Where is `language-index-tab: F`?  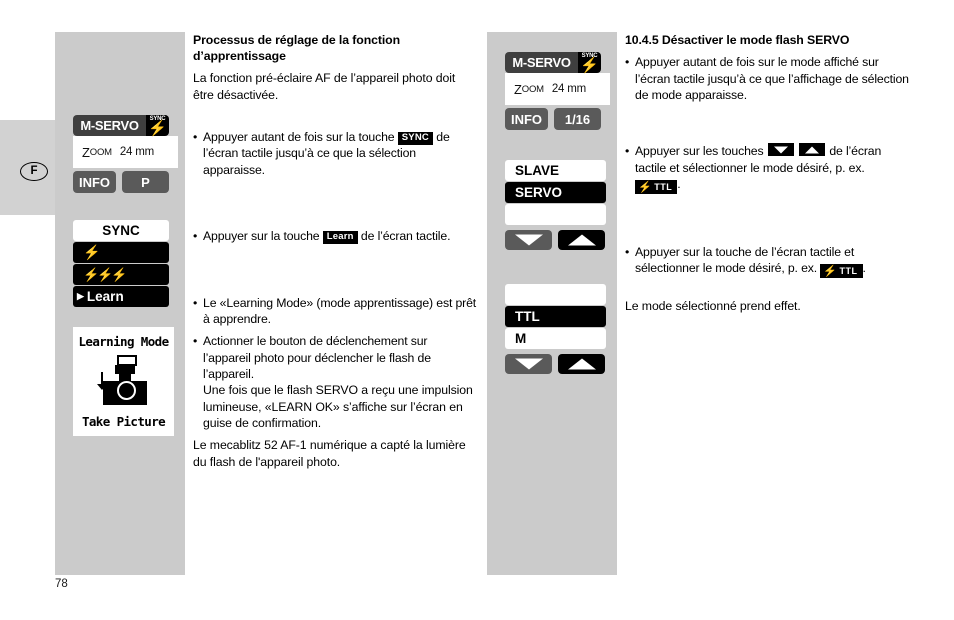
language-index-tab: F is located at coordinates (27, 167).